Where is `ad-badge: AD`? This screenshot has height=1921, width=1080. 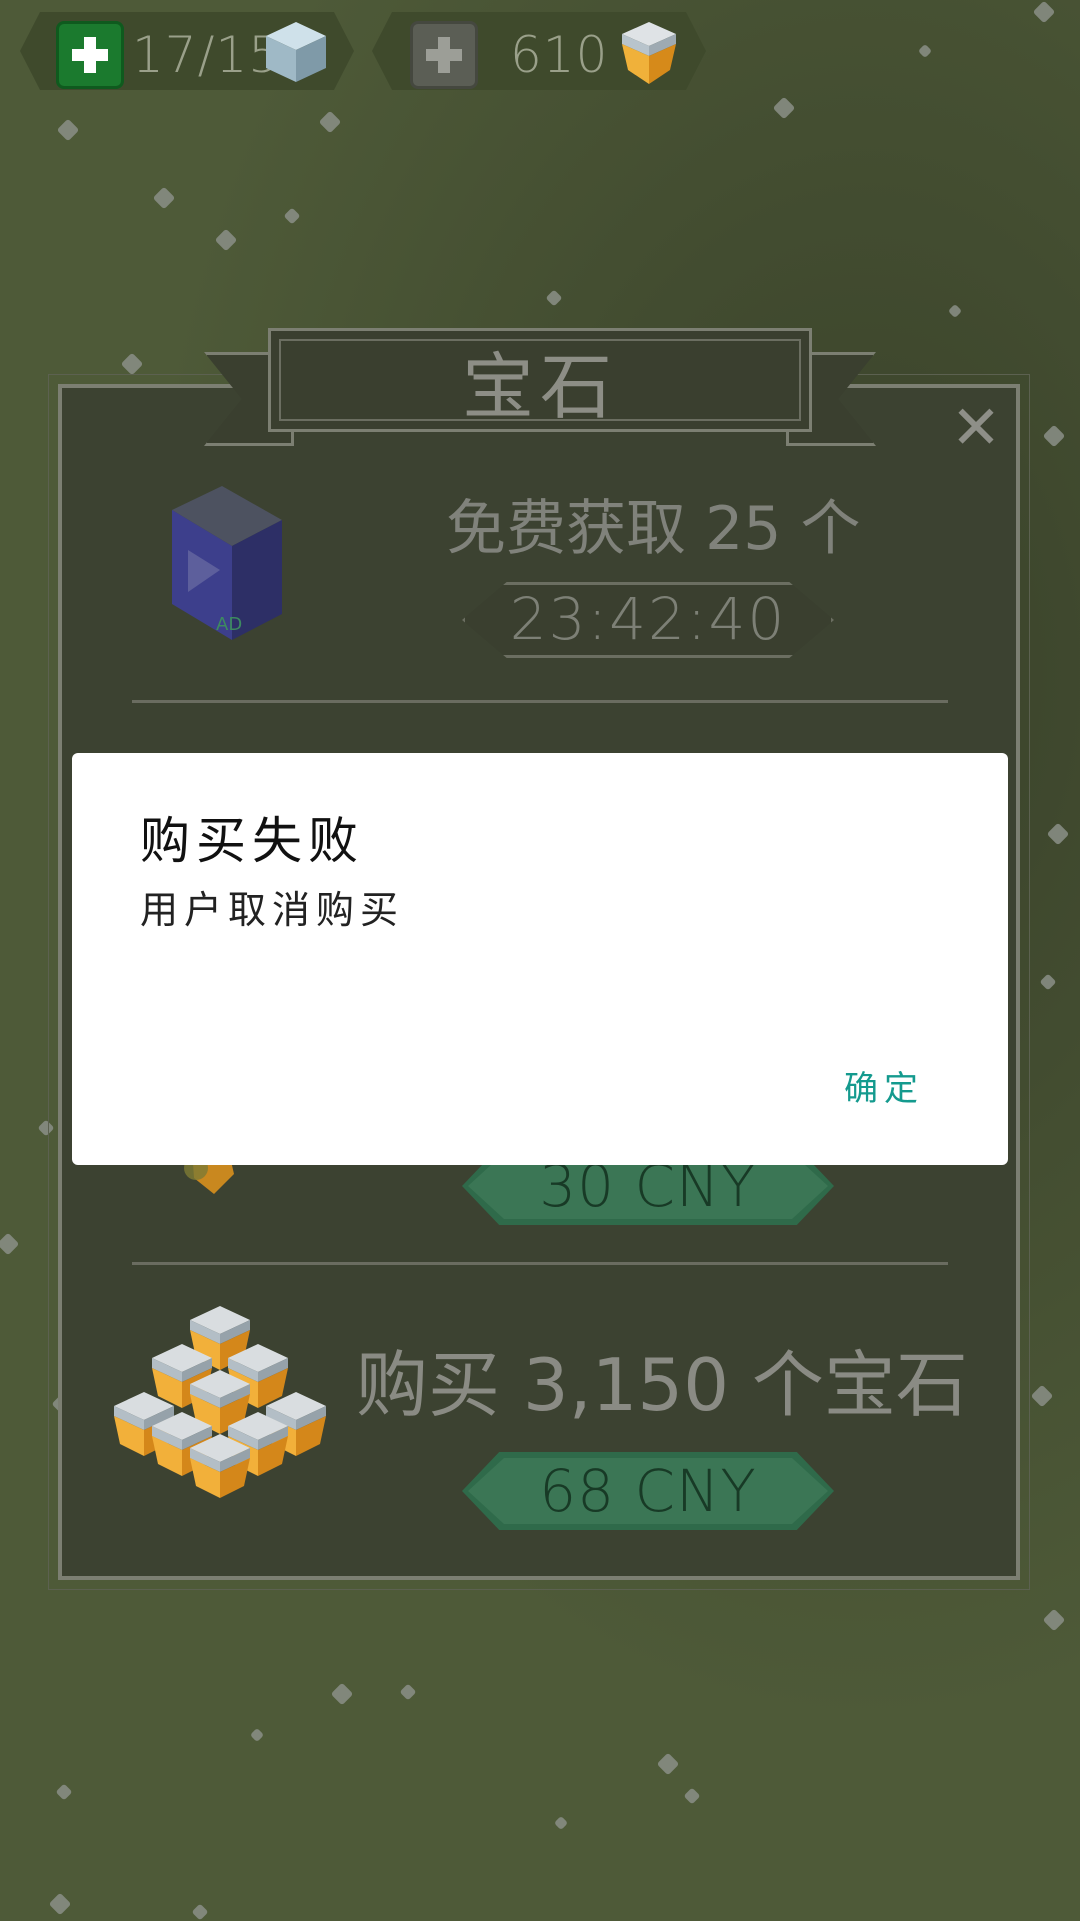 ad-badge: AD is located at coordinates (229, 624).